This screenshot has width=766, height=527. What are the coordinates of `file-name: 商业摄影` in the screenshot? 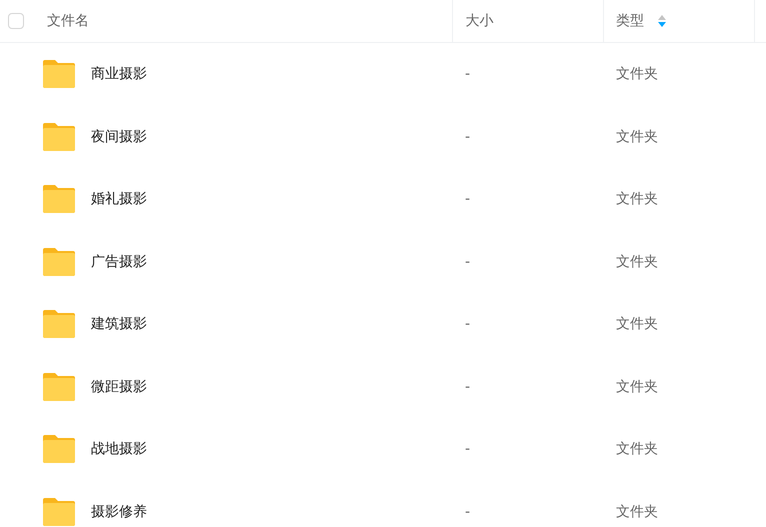 It's located at (119, 74).